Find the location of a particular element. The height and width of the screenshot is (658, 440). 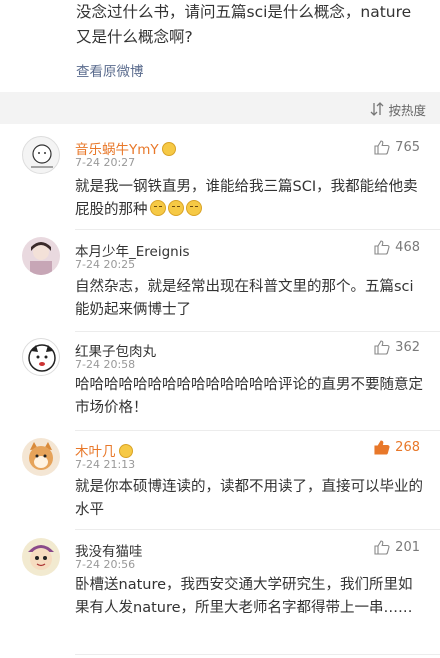

post-card: 没念过什么书，请问五篇sci是什么概念，nature又是什么概念啊? 查看原微博 is located at coordinates (220, 46).